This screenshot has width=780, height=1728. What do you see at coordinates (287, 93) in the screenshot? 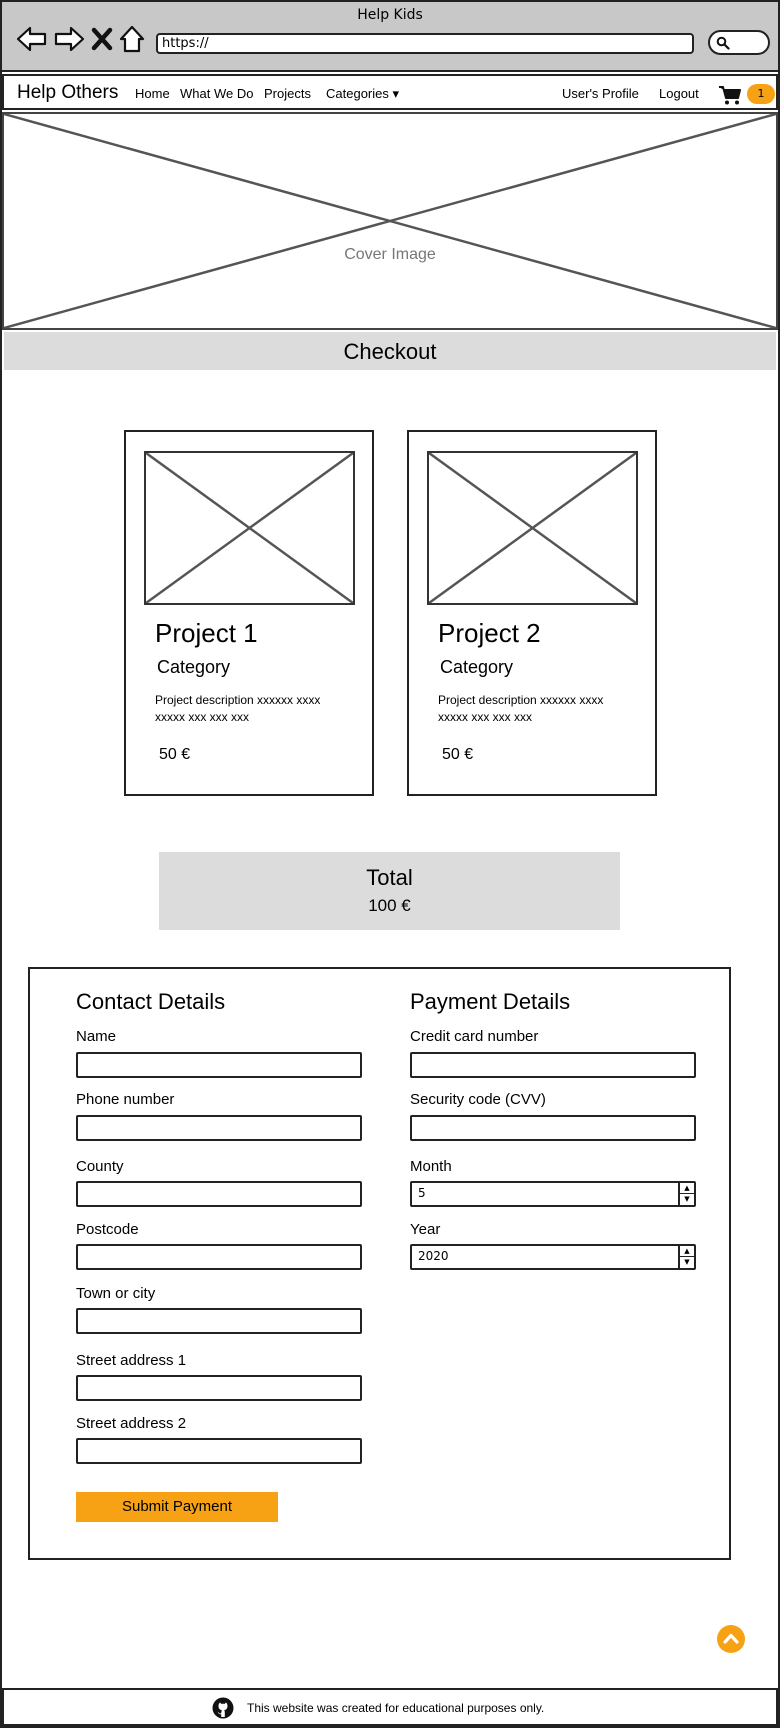
I see `nav-projects: Projects` at bounding box center [287, 93].